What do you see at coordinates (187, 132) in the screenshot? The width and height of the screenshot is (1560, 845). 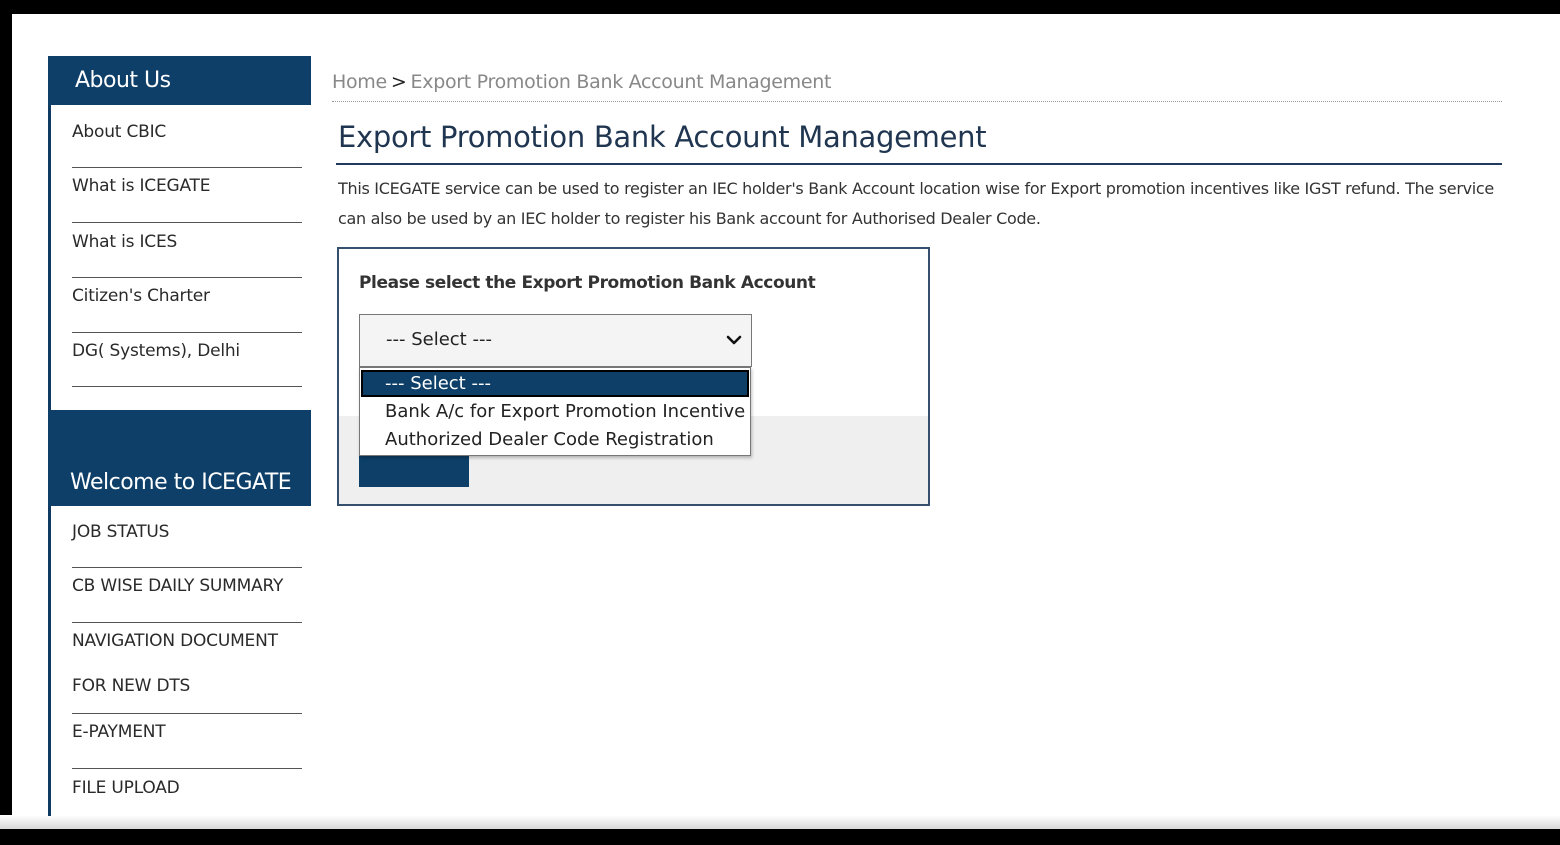 I see `sidebar-link-about-cbic: About CBIC` at bounding box center [187, 132].